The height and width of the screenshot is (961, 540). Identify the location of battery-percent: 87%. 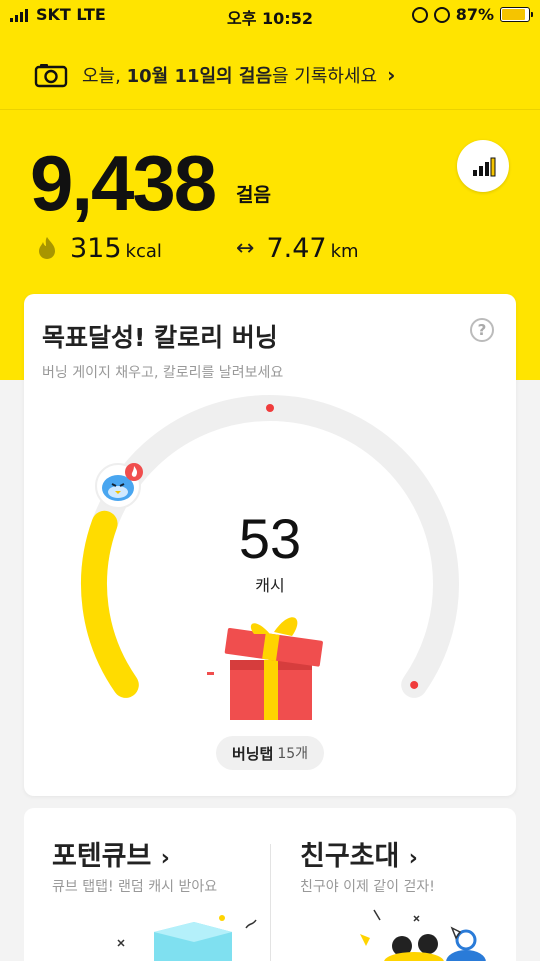
(474, 14).